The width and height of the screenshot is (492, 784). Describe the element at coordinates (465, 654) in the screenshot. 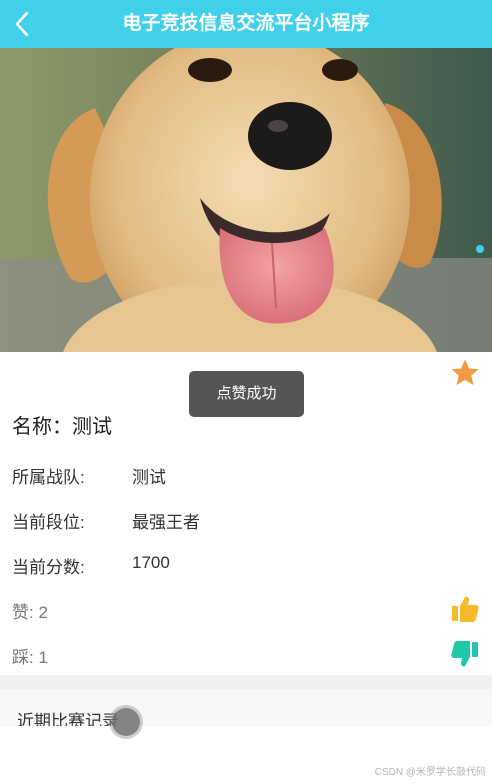

I see `thumbs-down-icon` at that location.